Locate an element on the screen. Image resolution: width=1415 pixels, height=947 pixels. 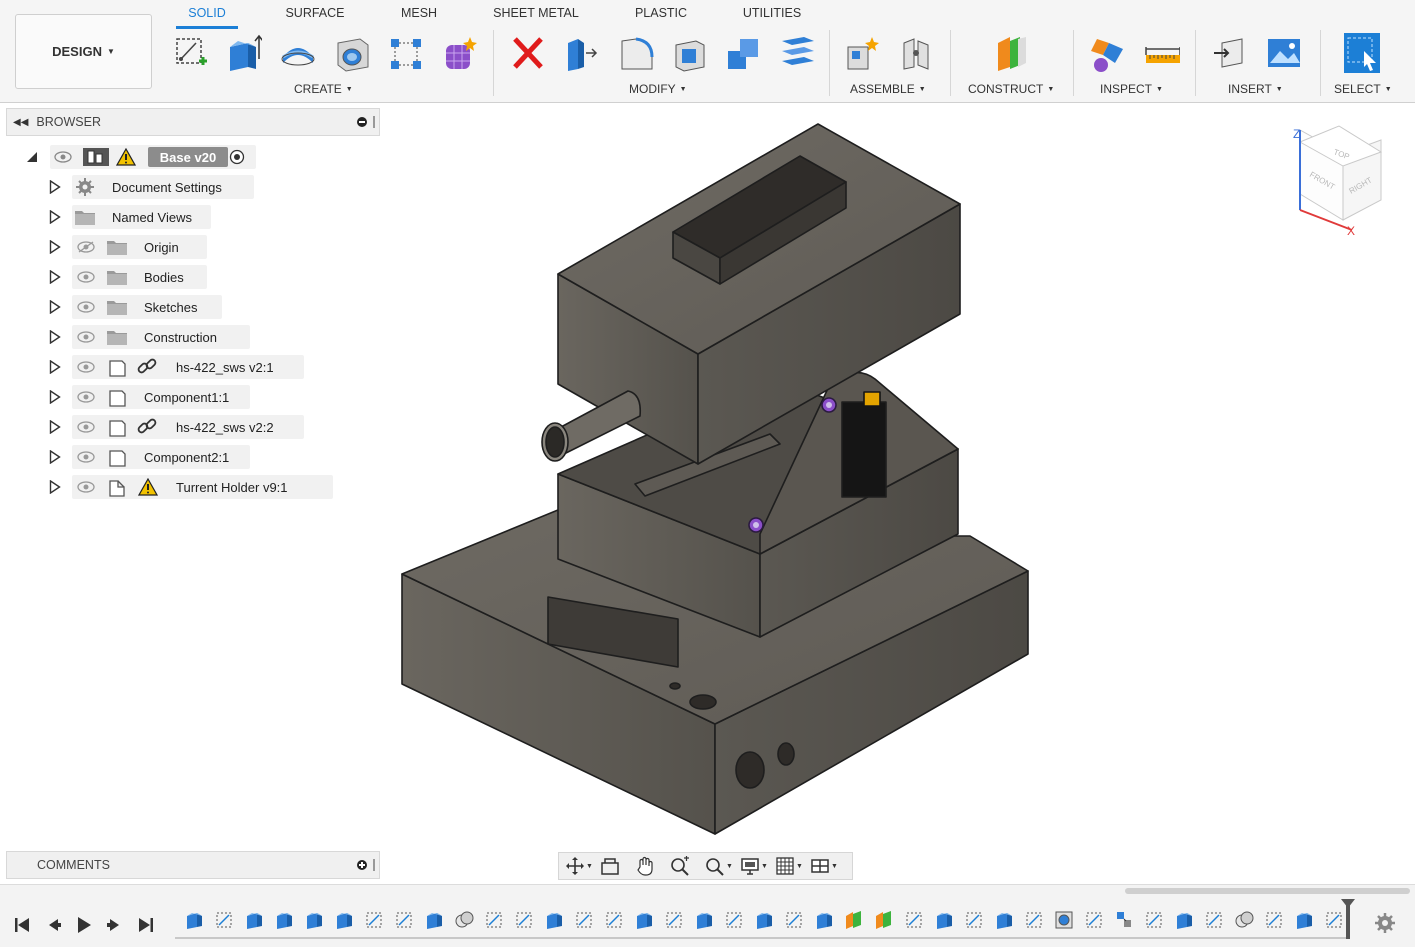
view-cube: Z X TOP FRONT RIGHT is located at coordinates (1340, 180).